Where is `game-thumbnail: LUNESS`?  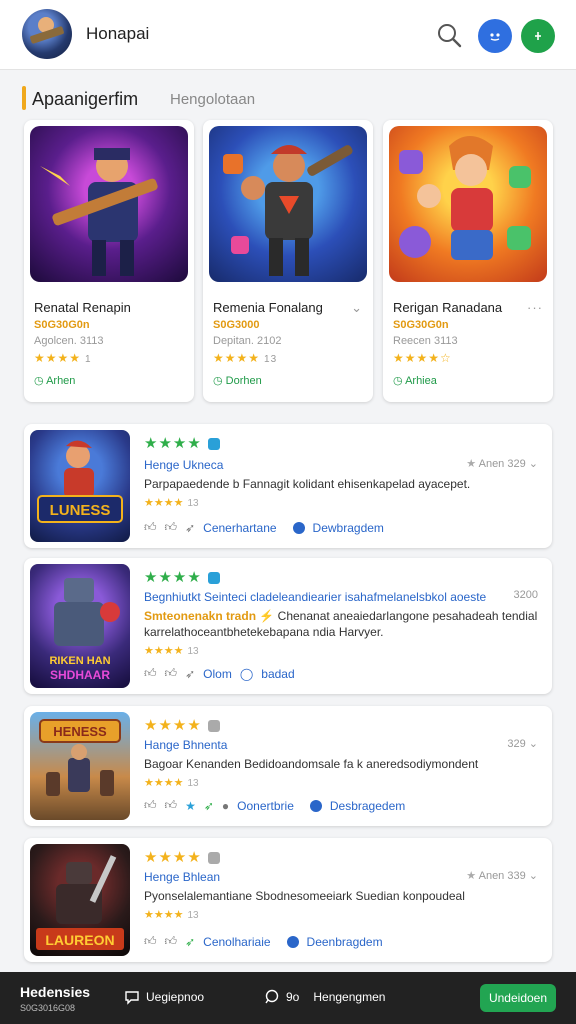
game-thumbnail: LUNESS is located at coordinates (80, 486).